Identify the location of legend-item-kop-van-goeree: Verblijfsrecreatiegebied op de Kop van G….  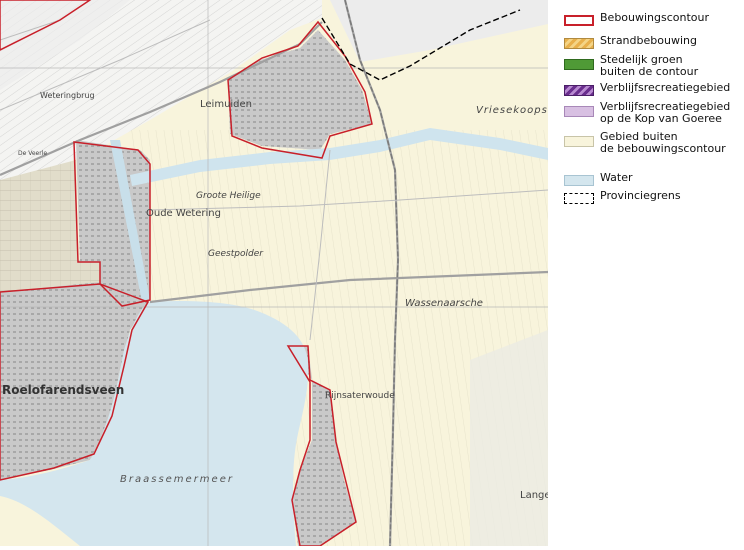
(647, 113).